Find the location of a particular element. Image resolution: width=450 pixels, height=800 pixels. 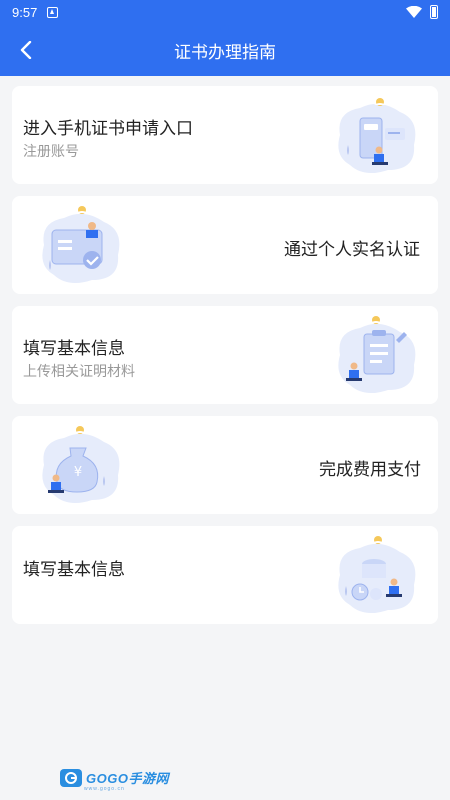

step-title: 通过个人实名认证 is located at coordinates (352, 250).